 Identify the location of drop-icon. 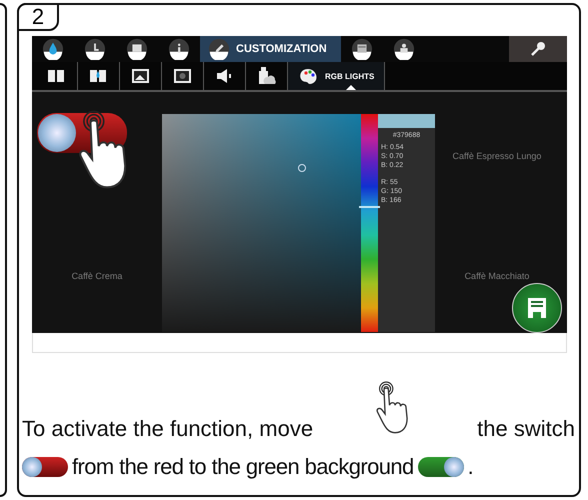
(53, 49).